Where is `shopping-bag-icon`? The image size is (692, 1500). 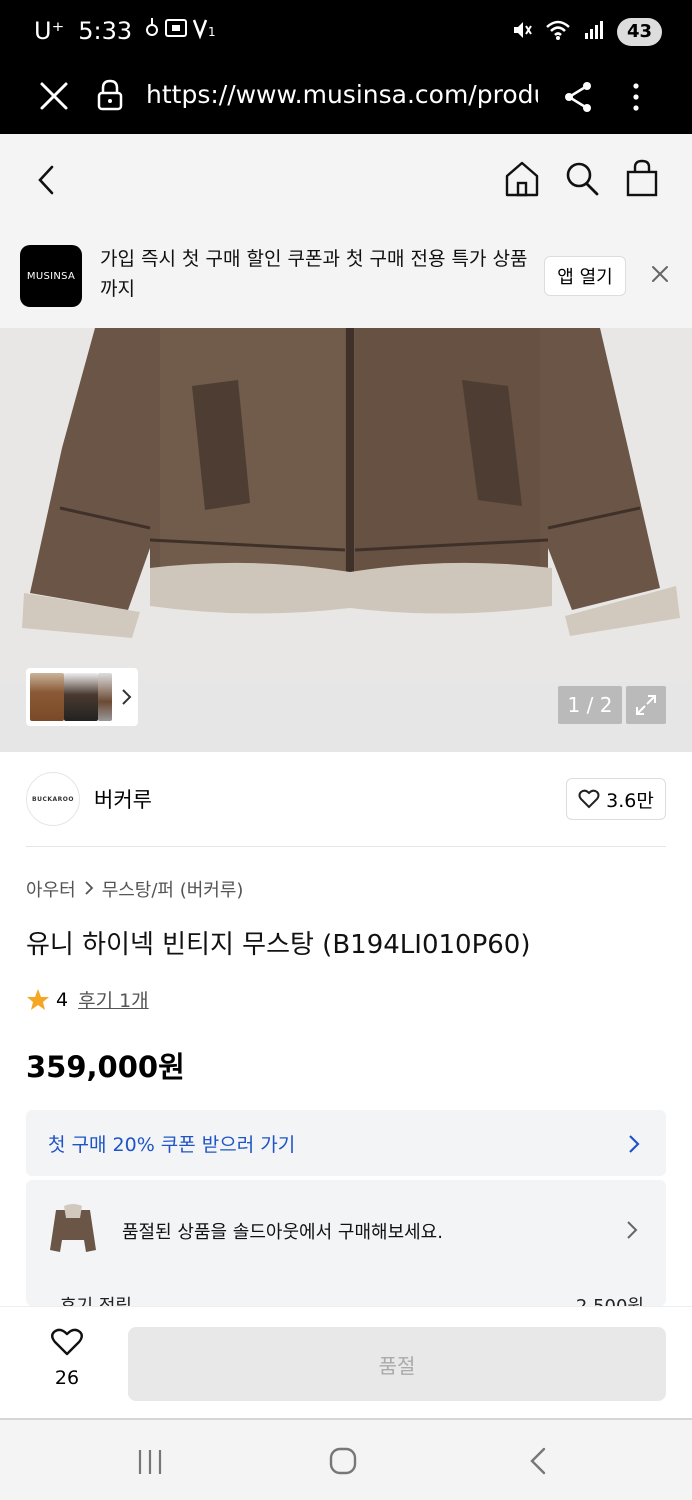 shopping-bag-icon is located at coordinates (642, 178).